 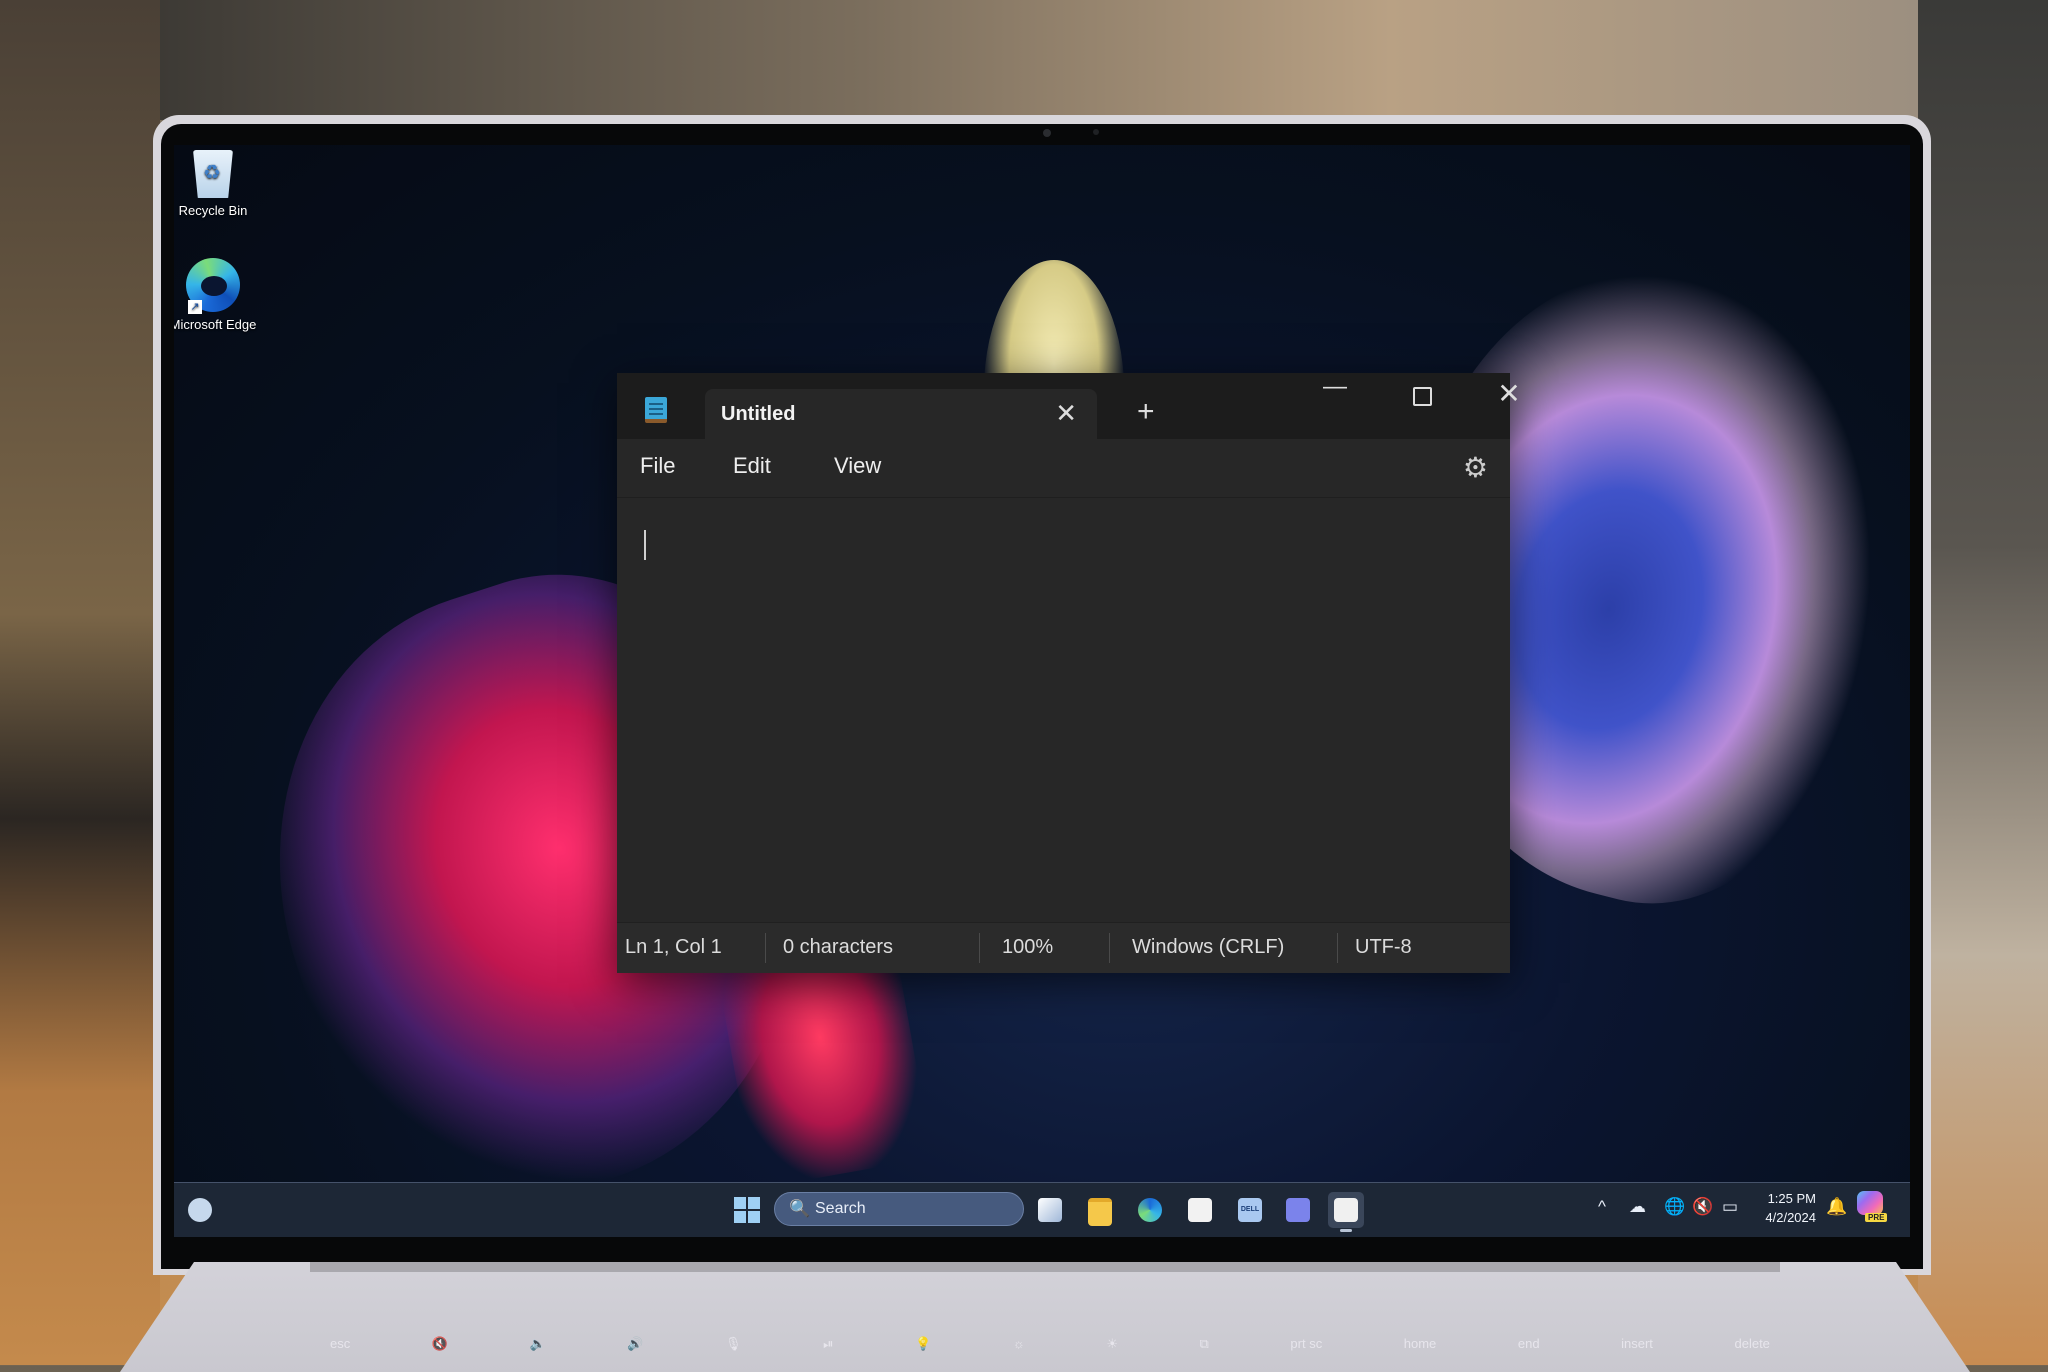 What do you see at coordinates (213, 210) in the screenshot?
I see `desktop-icon-label: Recycle Bin` at bounding box center [213, 210].